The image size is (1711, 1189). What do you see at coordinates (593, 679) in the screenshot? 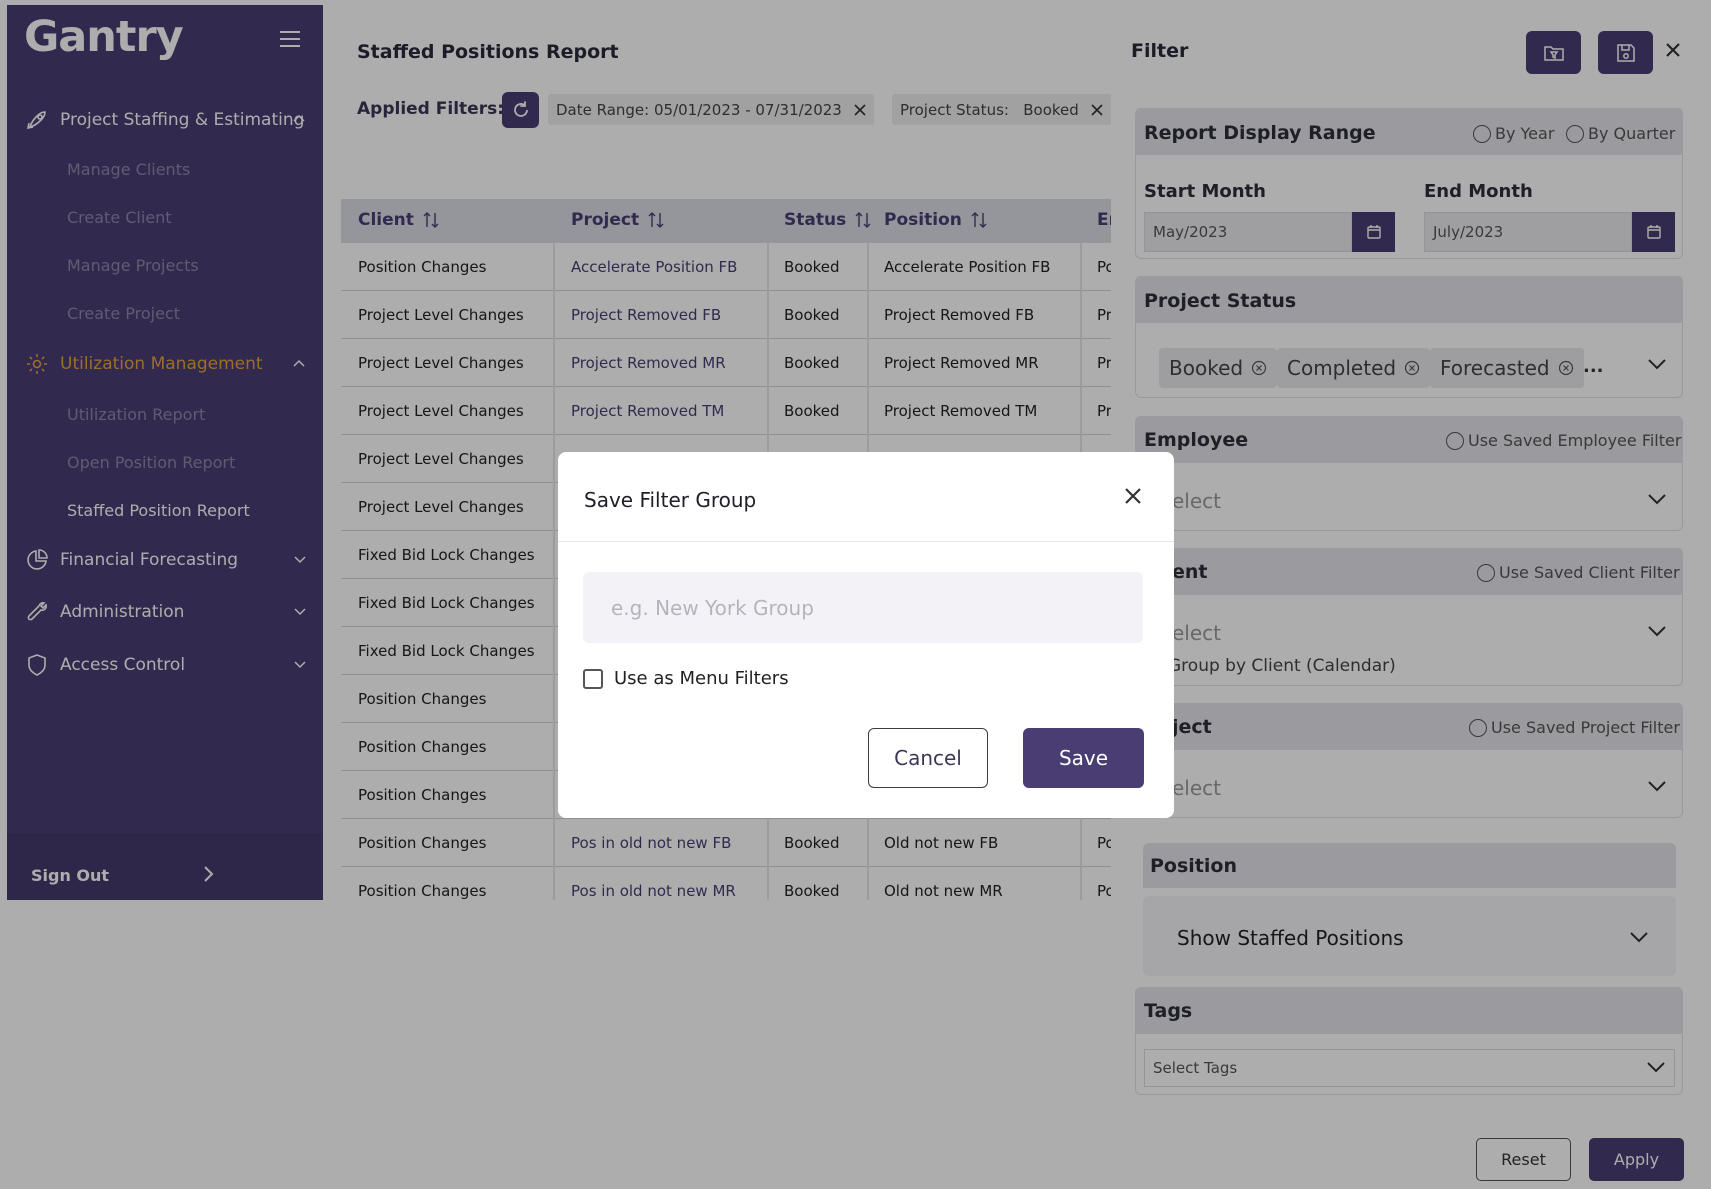
I see `use-as-menu-filters-checkbox` at bounding box center [593, 679].